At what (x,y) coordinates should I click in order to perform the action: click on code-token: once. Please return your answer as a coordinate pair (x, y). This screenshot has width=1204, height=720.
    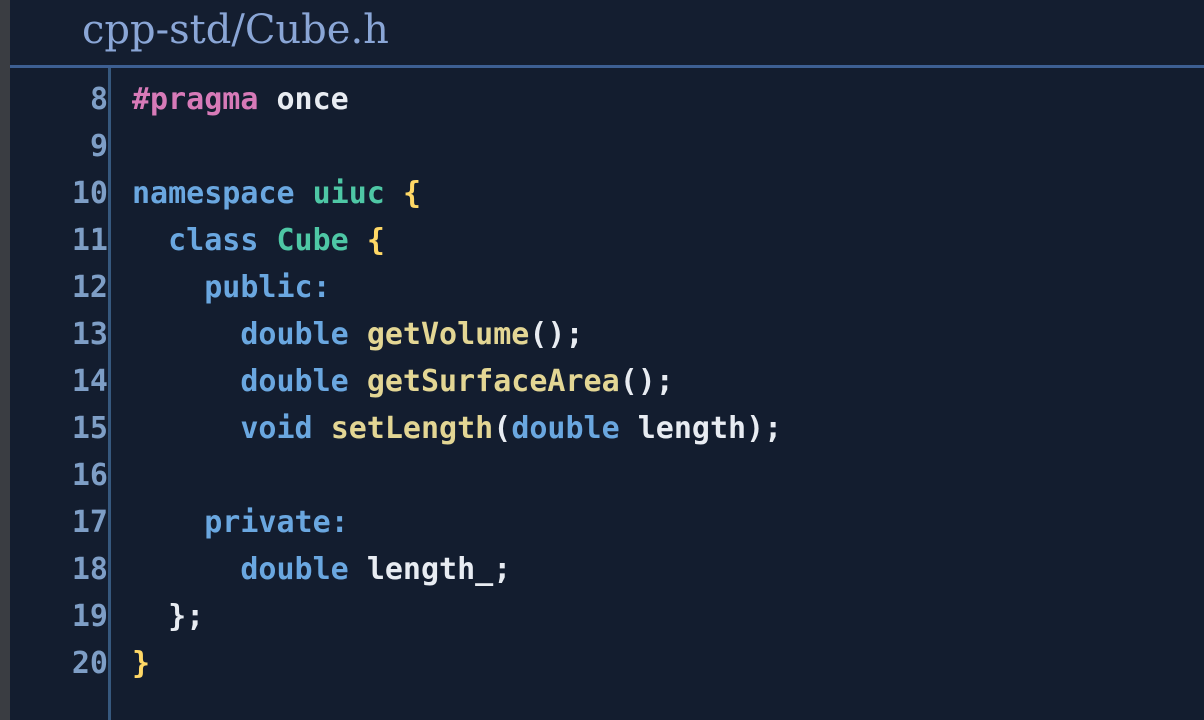
    Looking at the image, I should click on (312, 99).